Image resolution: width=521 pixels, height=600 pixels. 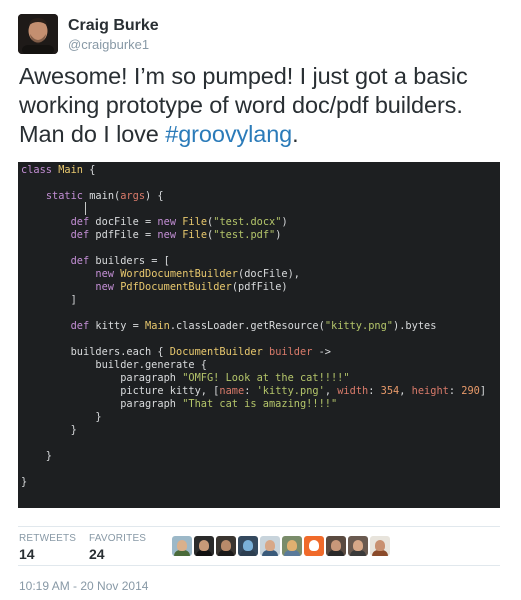 What do you see at coordinates (49, 300) in the screenshot?
I see `code-line: ]` at bounding box center [49, 300].